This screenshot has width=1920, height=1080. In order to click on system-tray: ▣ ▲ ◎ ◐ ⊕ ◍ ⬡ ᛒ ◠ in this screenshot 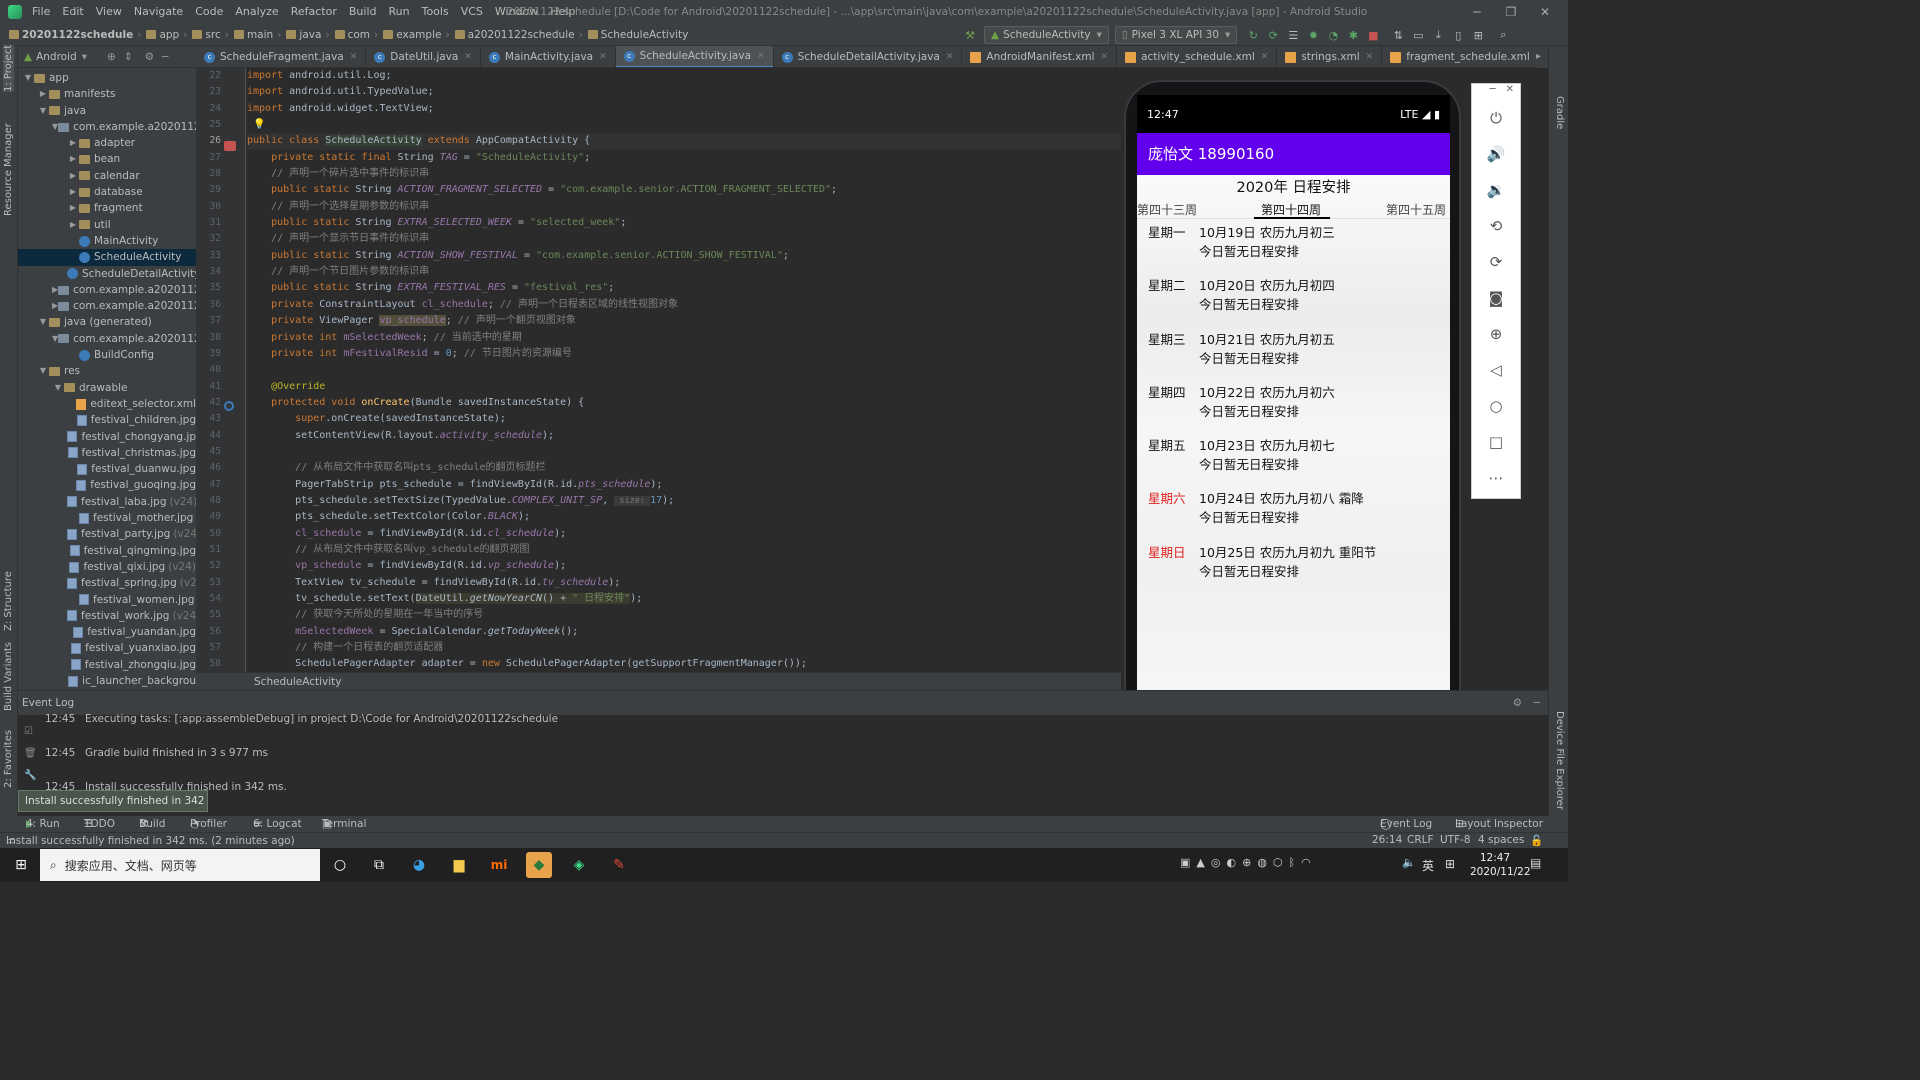, I will do `click(1255, 865)`.